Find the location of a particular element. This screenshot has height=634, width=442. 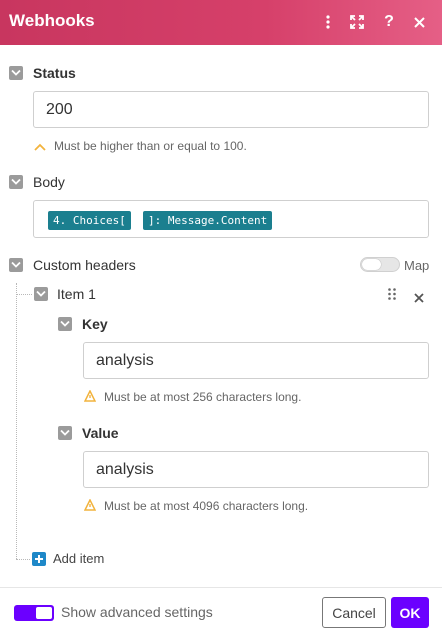

body-token-message-content: ]: Message.Content is located at coordinates (208, 220).